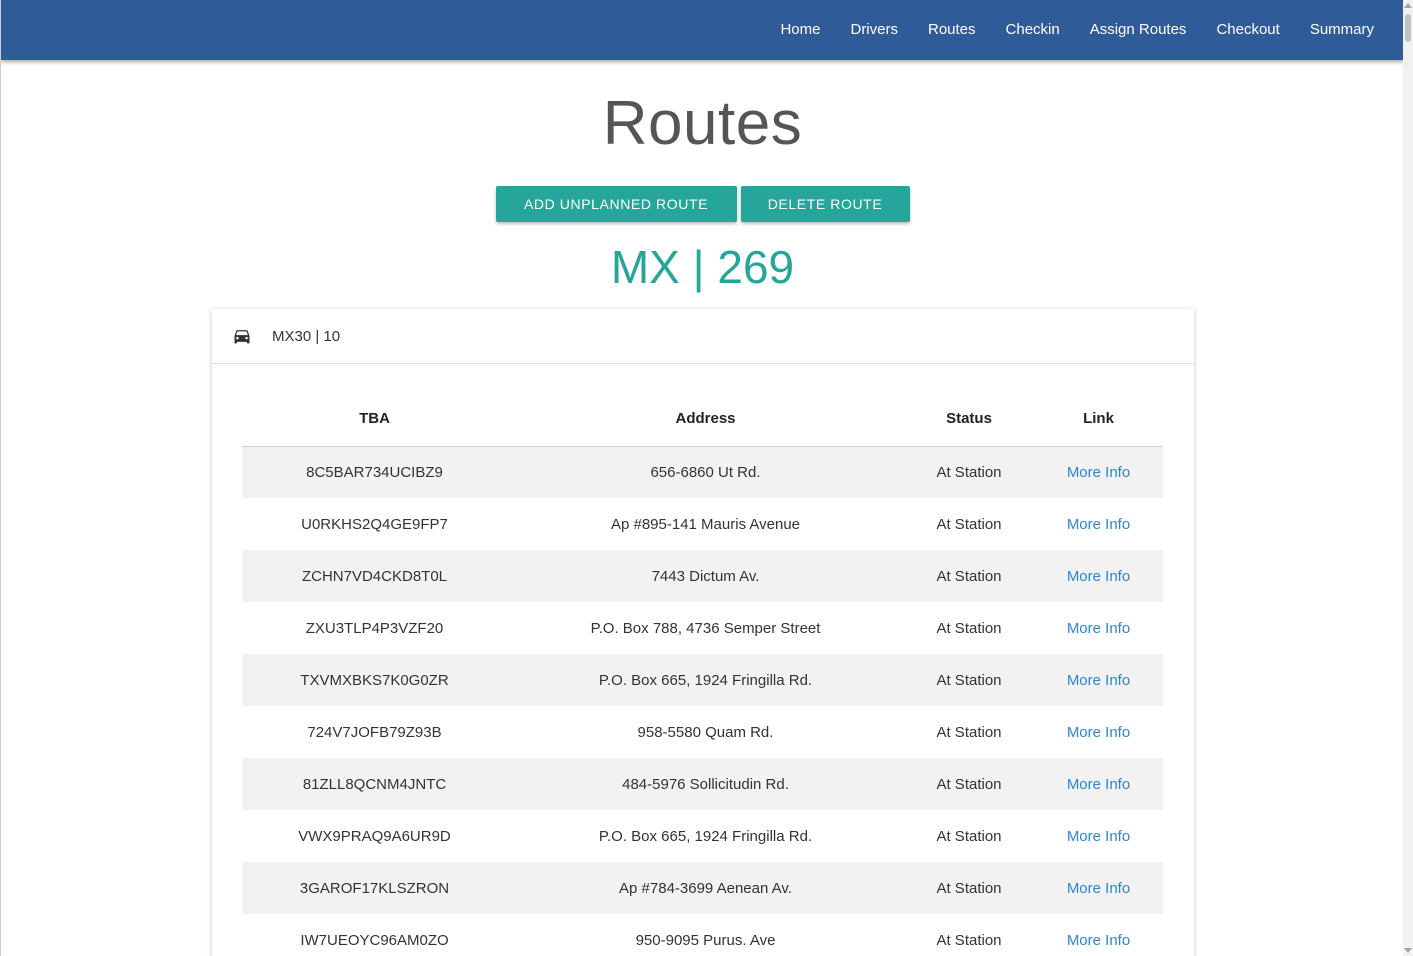 The image size is (1413, 956). What do you see at coordinates (374, 940) in the screenshot?
I see `cell-tba: IW7UEOYC96AM0ZO` at bounding box center [374, 940].